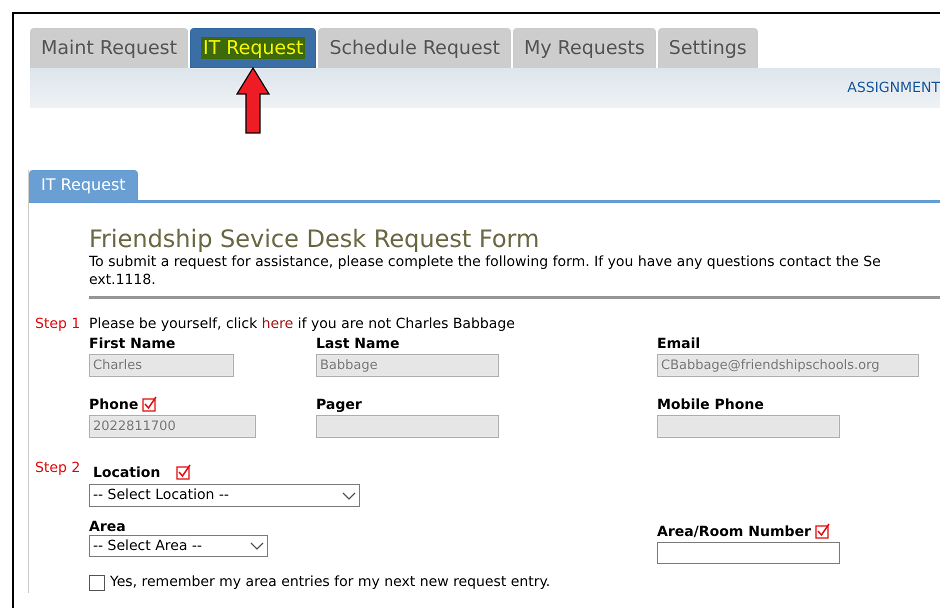 Image resolution: width=940 pixels, height=608 pixels. I want to click on arrow-drawing, so click(253, 101).